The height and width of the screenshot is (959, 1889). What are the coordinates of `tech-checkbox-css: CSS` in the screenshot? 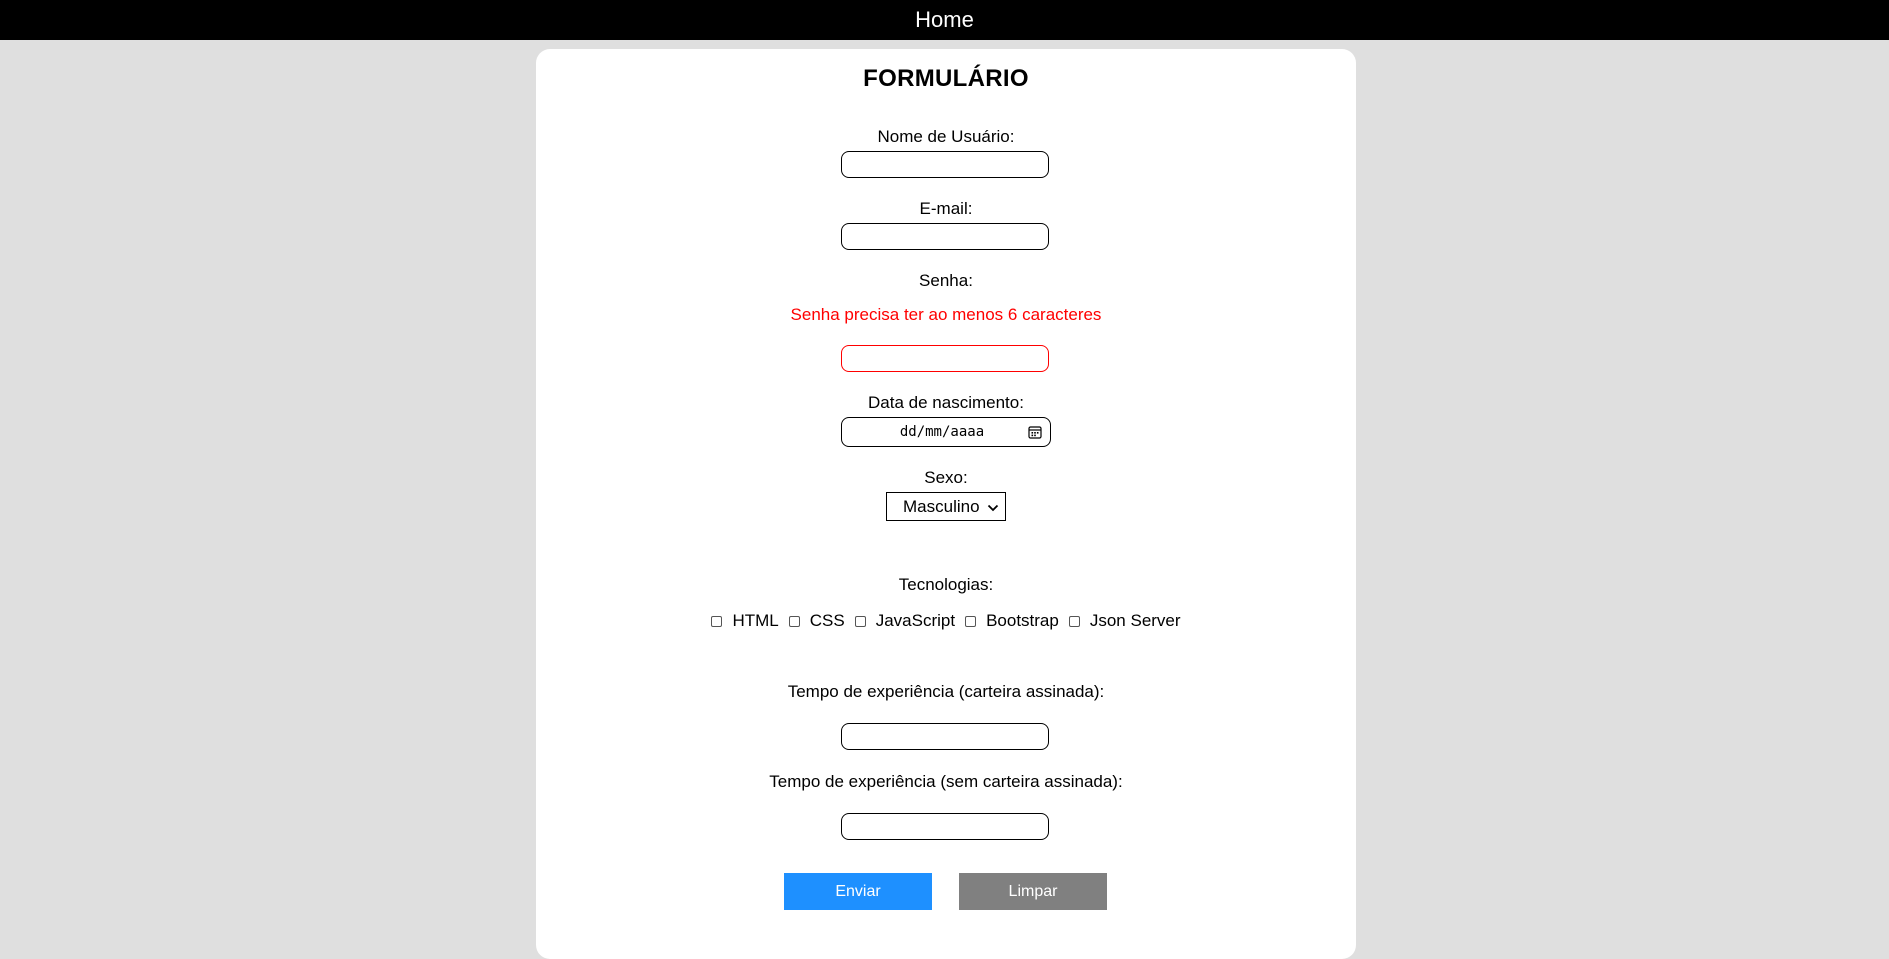 It's located at (816, 621).